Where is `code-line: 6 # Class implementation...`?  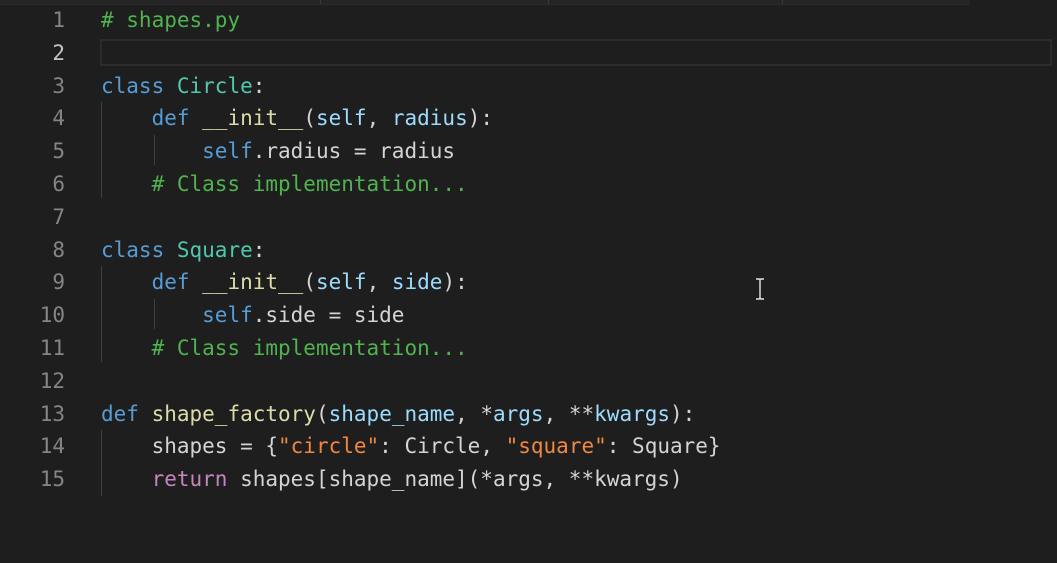 code-line: 6 # Class implementation... is located at coordinates (528, 184).